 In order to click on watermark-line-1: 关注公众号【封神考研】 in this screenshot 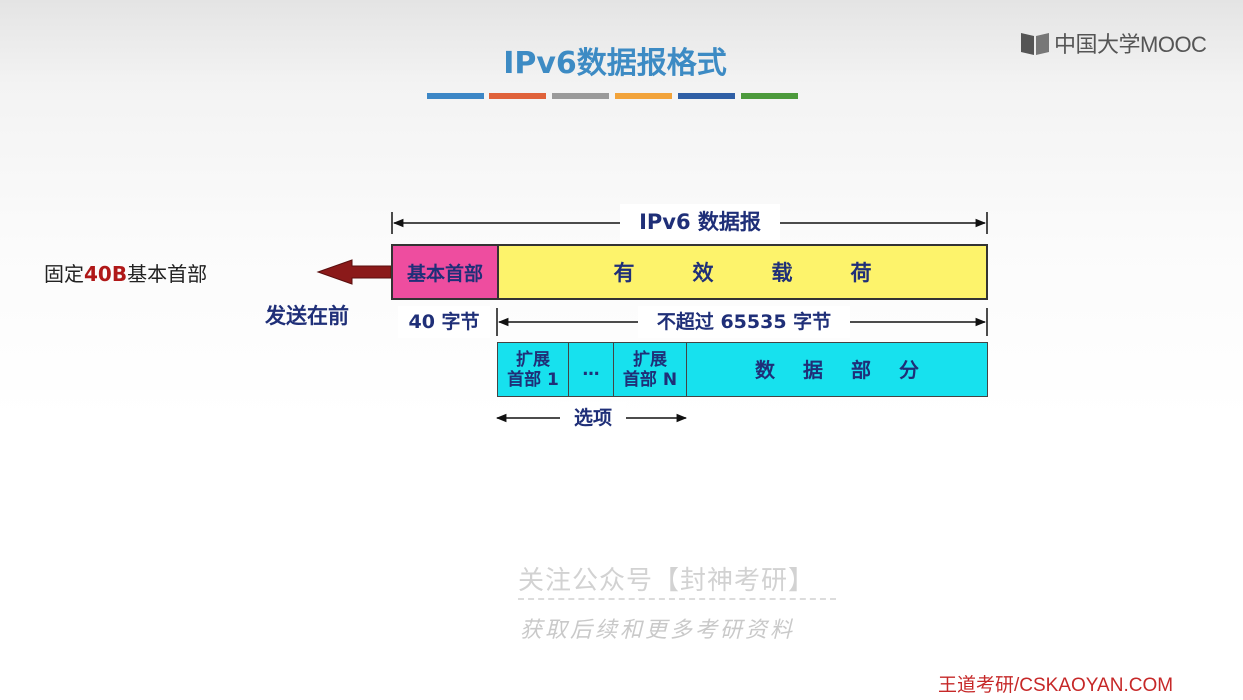, I will do `click(667, 581)`.